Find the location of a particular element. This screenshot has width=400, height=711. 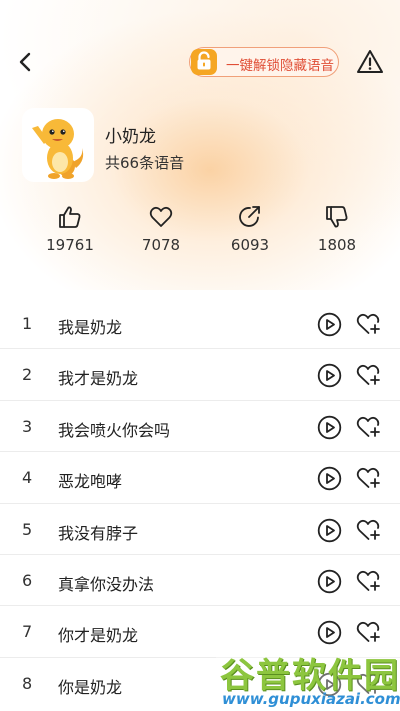

share-button: 6093 is located at coordinates (250, 232).